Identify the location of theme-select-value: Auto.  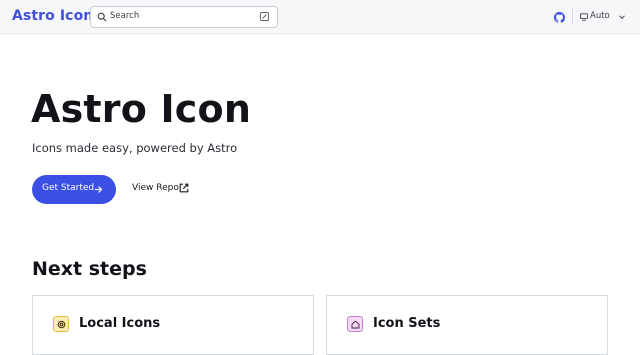
(600, 16).